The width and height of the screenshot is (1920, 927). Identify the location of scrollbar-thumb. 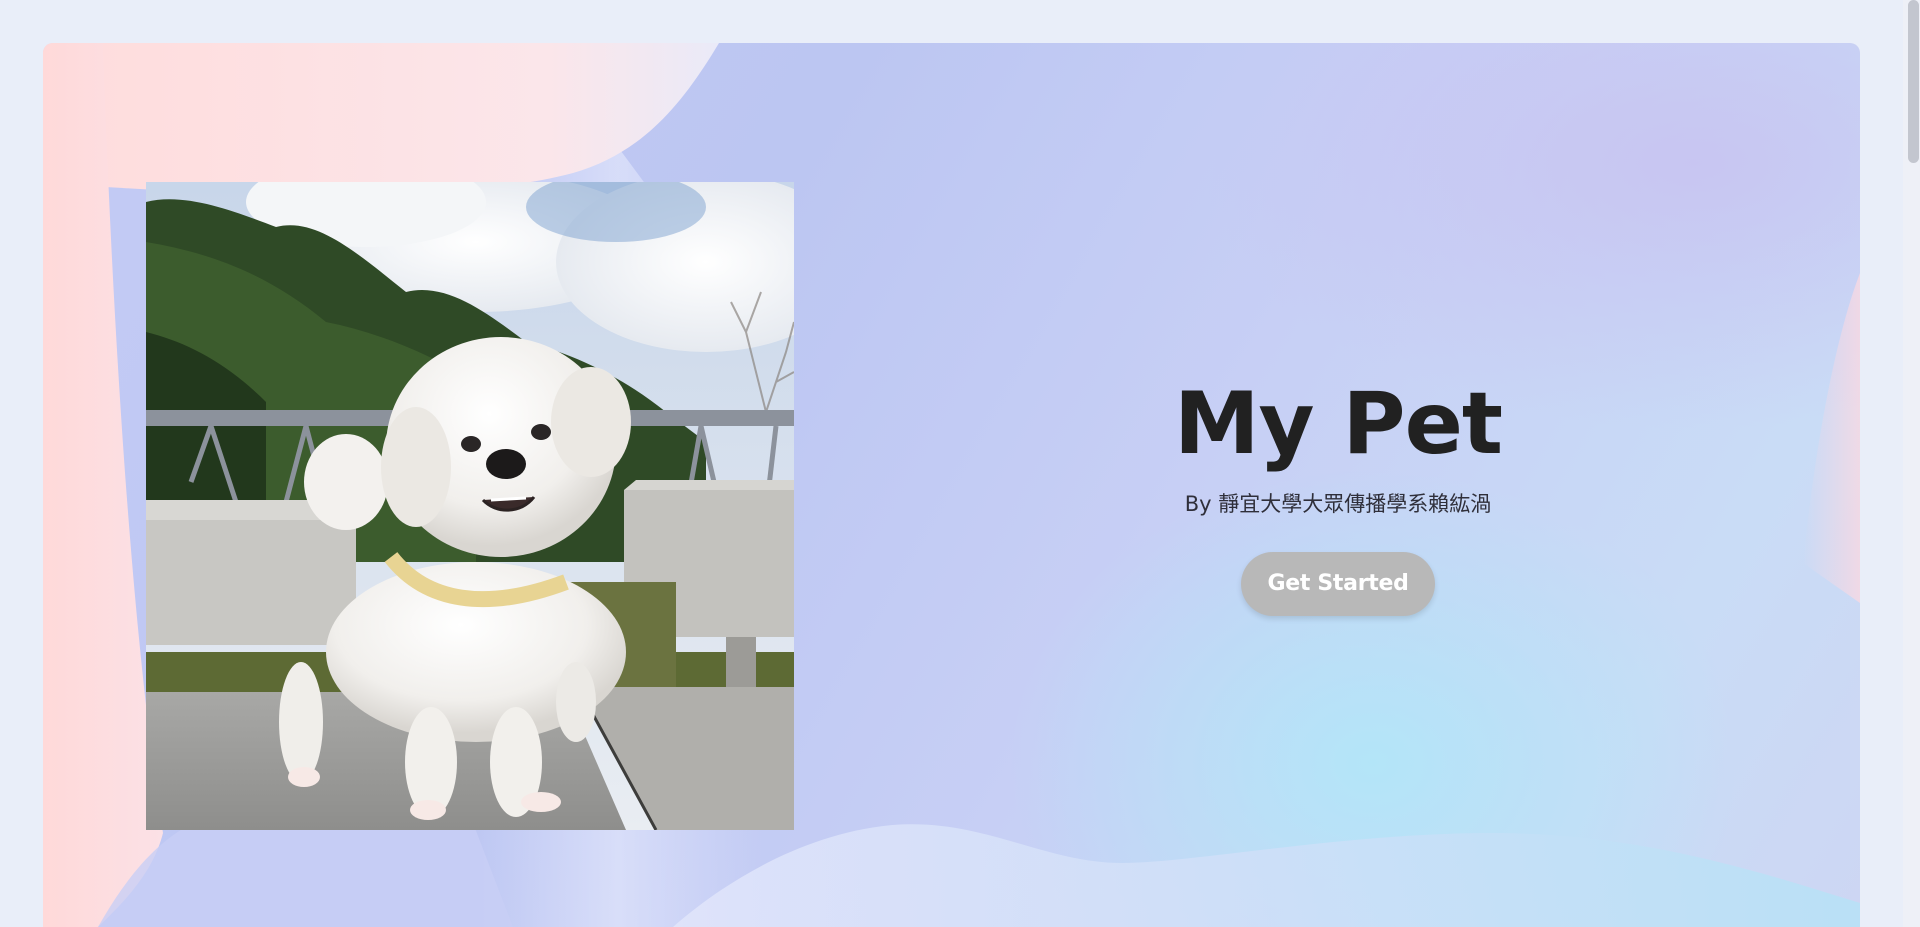
(1913, 81).